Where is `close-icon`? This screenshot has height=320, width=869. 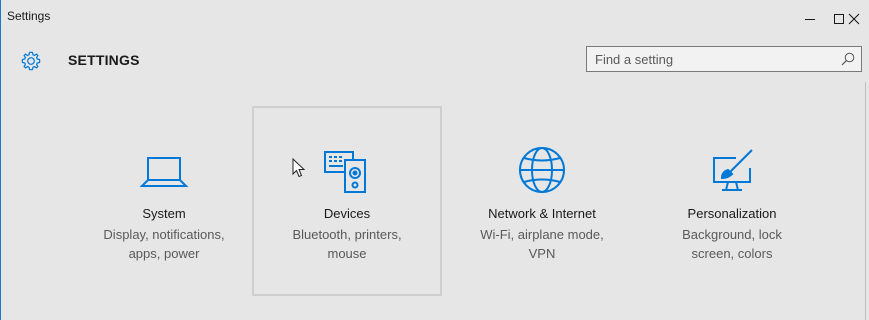
close-icon is located at coordinates (854, 19).